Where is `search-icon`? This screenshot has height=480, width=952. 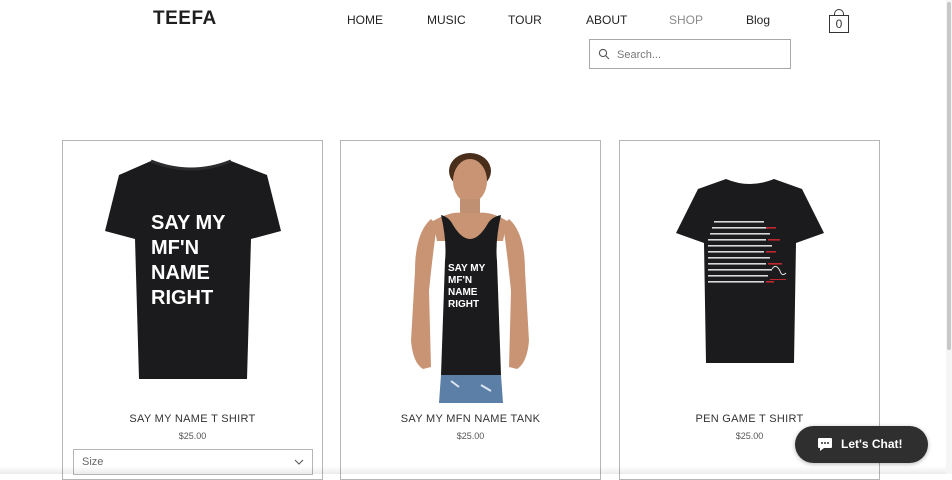
search-icon is located at coordinates (604, 54).